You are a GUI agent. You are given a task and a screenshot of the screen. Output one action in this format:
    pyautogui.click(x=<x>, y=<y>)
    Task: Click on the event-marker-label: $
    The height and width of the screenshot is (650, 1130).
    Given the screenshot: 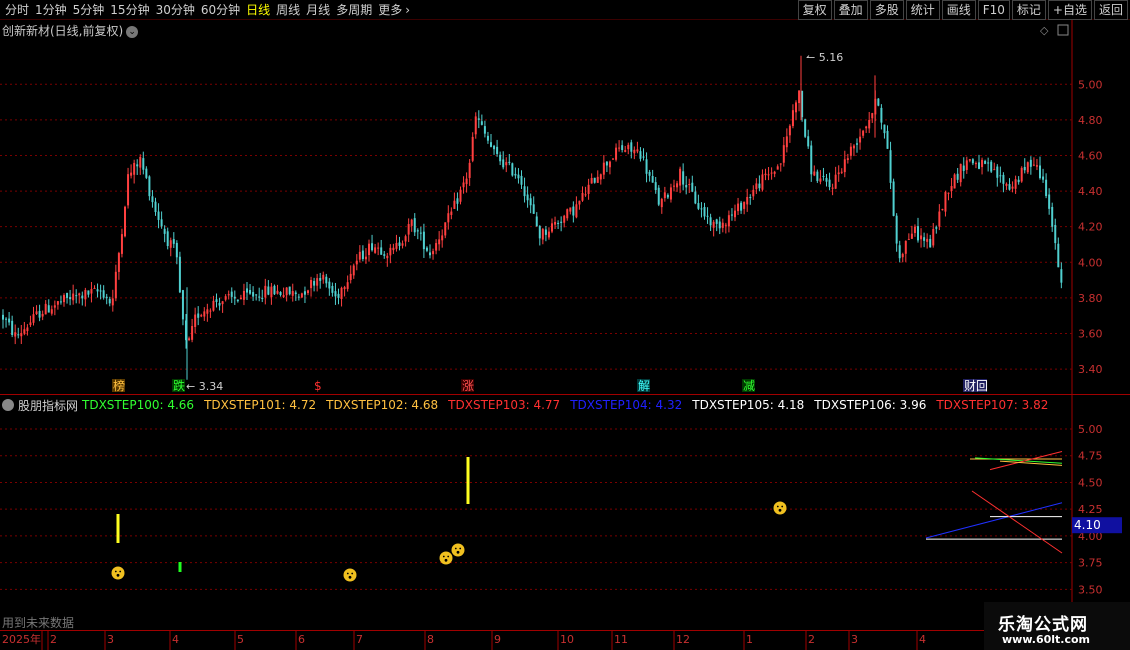 What is the action you would take?
    pyautogui.click(x=318, y=386)
    